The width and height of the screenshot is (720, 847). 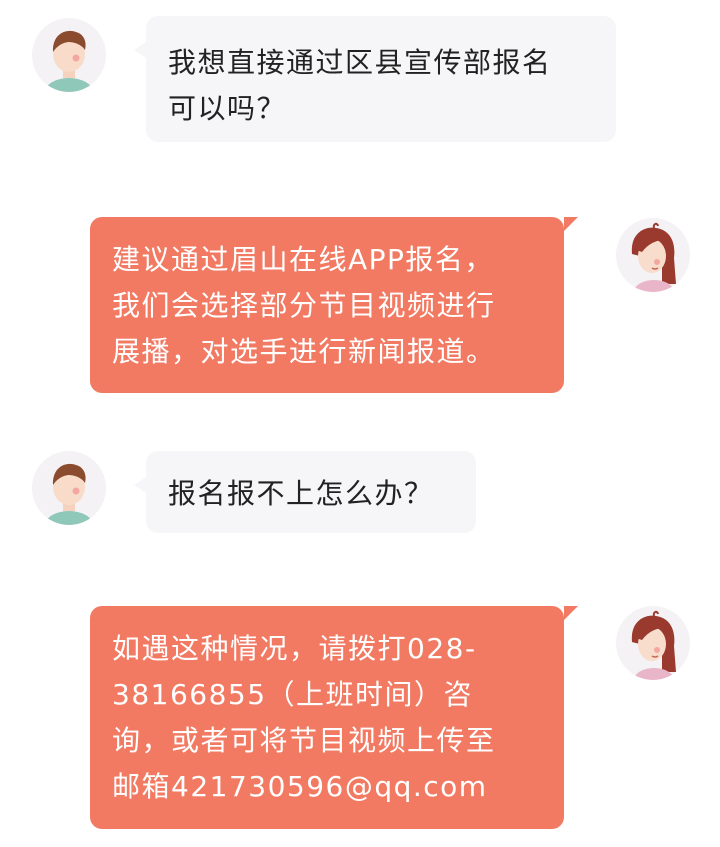 I want to click on message-bubble: 报名报不上怎么办？, so click(x=305, y=492).